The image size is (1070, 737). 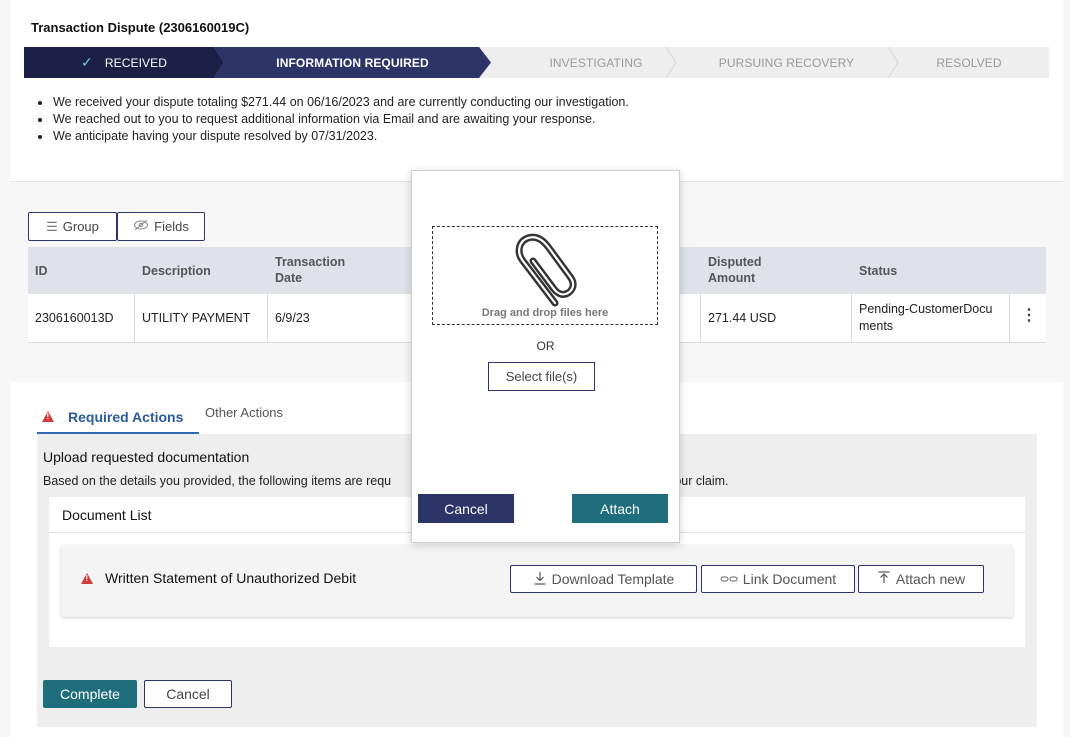 I want to click on step-label: INFORMATION REQUIRED, so click(x=352, y=62).